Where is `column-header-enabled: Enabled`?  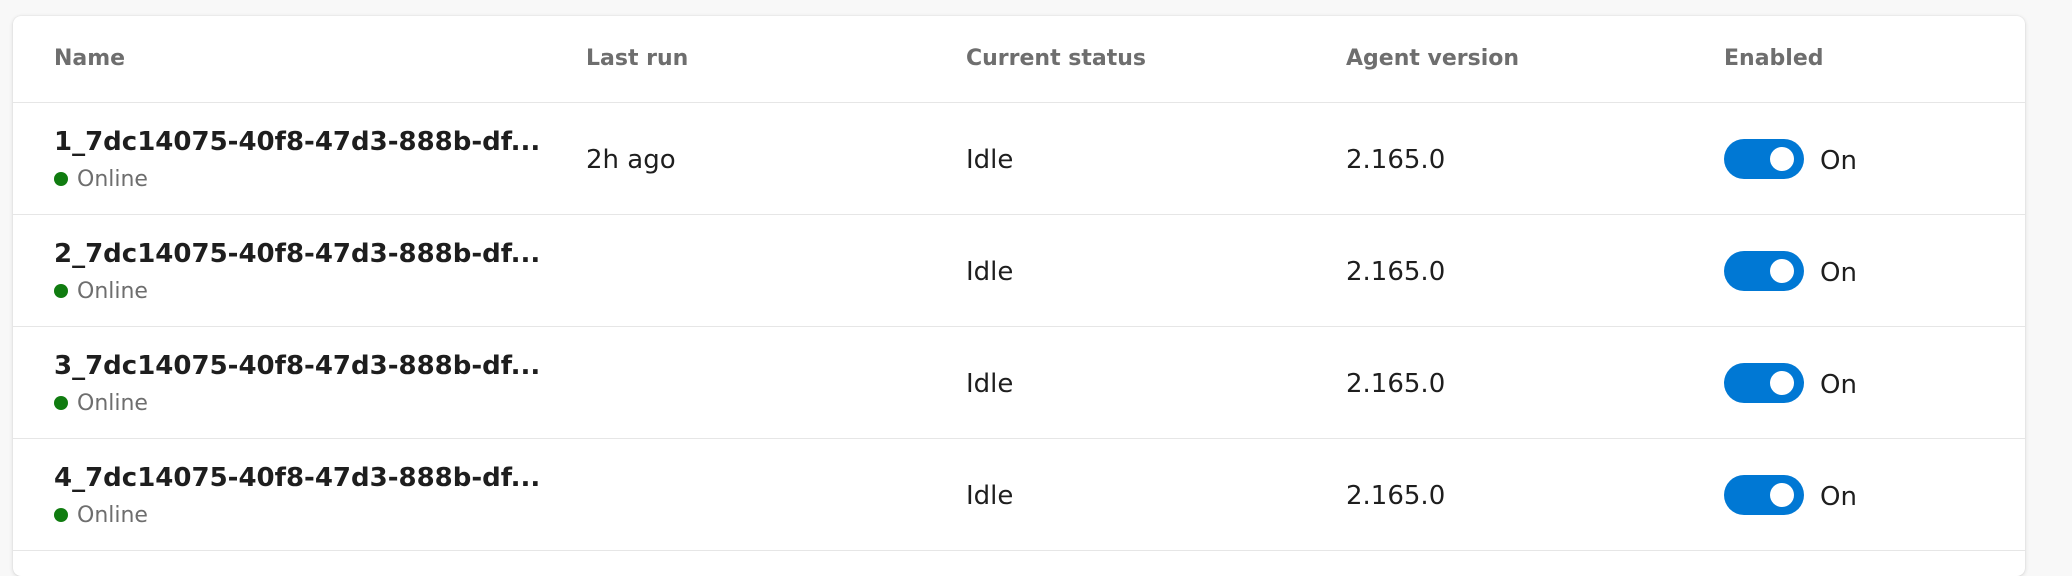 column-header-enabled: Enabled is located at coordinates (1774, 58).